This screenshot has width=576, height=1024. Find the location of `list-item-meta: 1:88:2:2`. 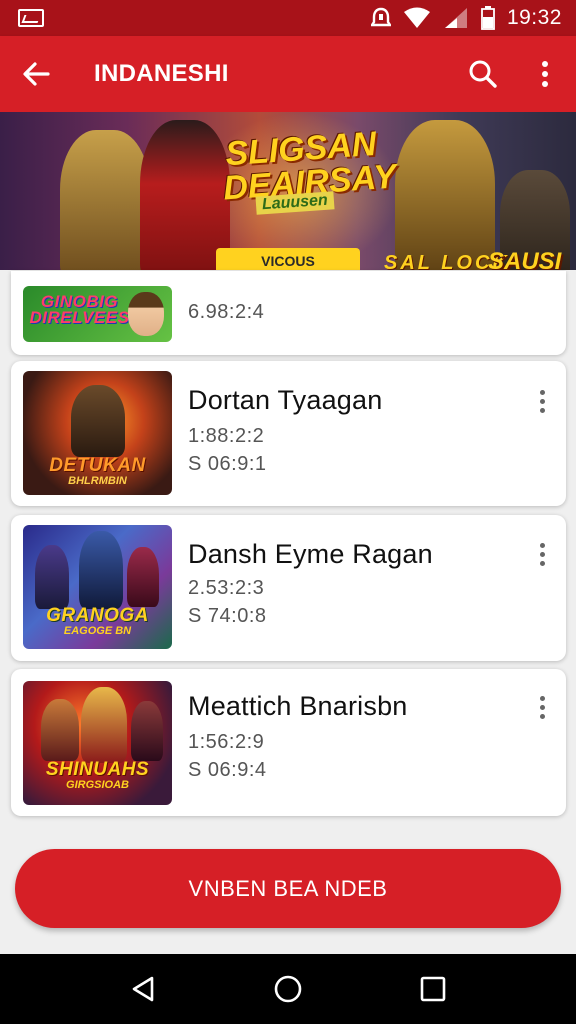

list-item-meta: 1:88:2:2 is located at coordinates (226, 436).